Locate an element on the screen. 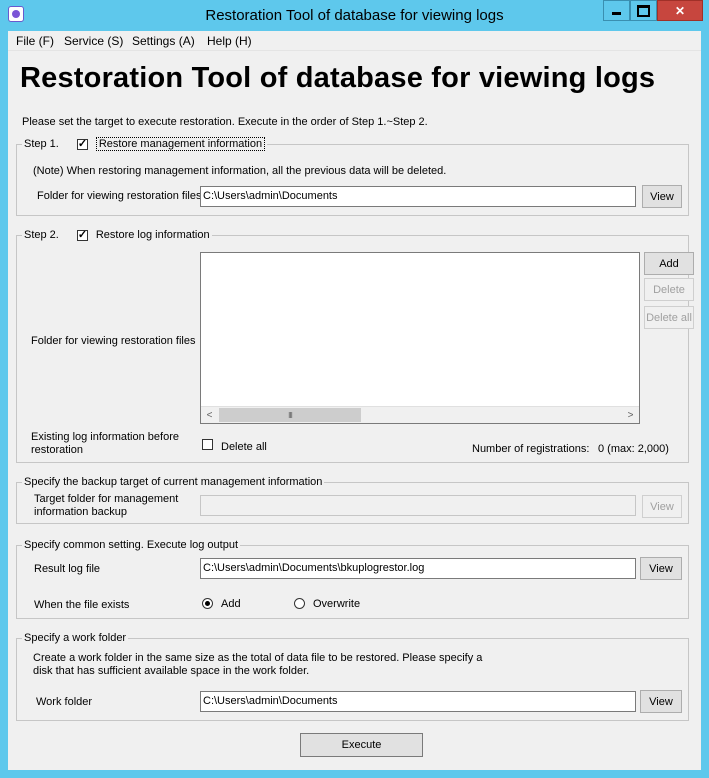 The image size is (709, 778). work-folder-label: Work folder is located at coordinates (64, 702).